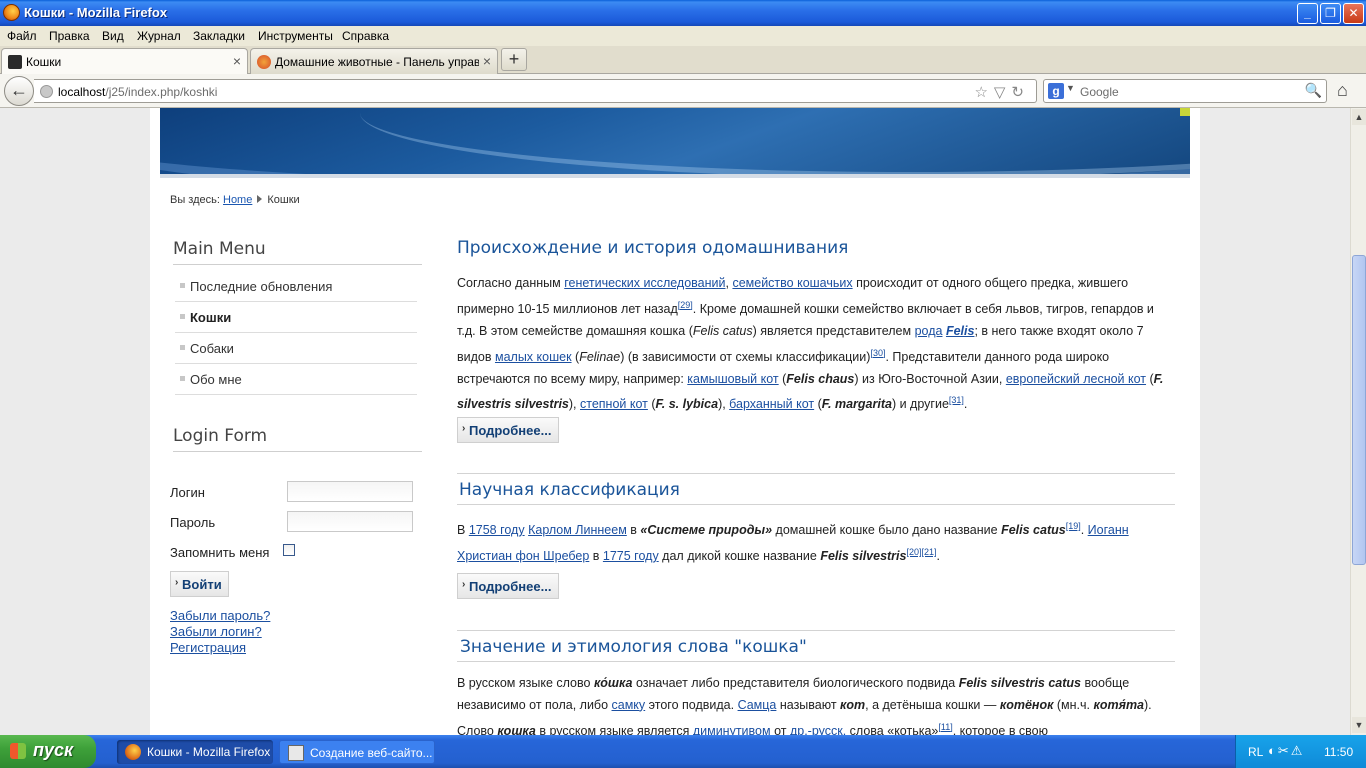  Describe the element at coordinates (219, 249) in the screenshot. I see `main-menu-title: Main Menu` at that location.